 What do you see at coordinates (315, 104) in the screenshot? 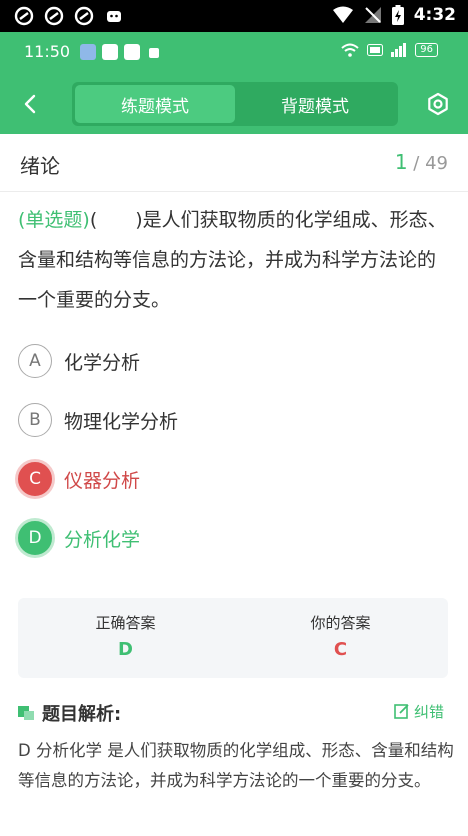
I see `tab-memorize-mode: 背题模式` at bounding box center [315, 104].